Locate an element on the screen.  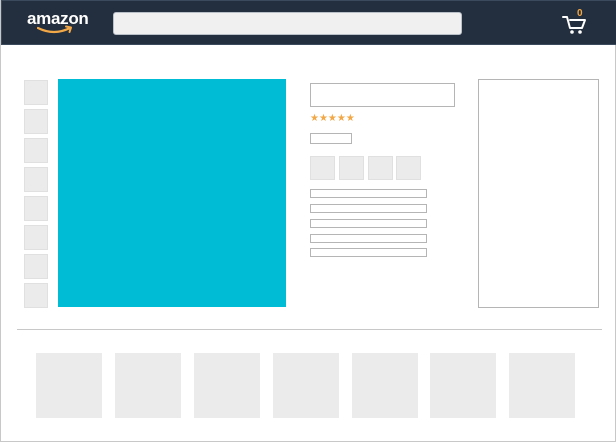
section-divider is located at coordinates (309, 329).